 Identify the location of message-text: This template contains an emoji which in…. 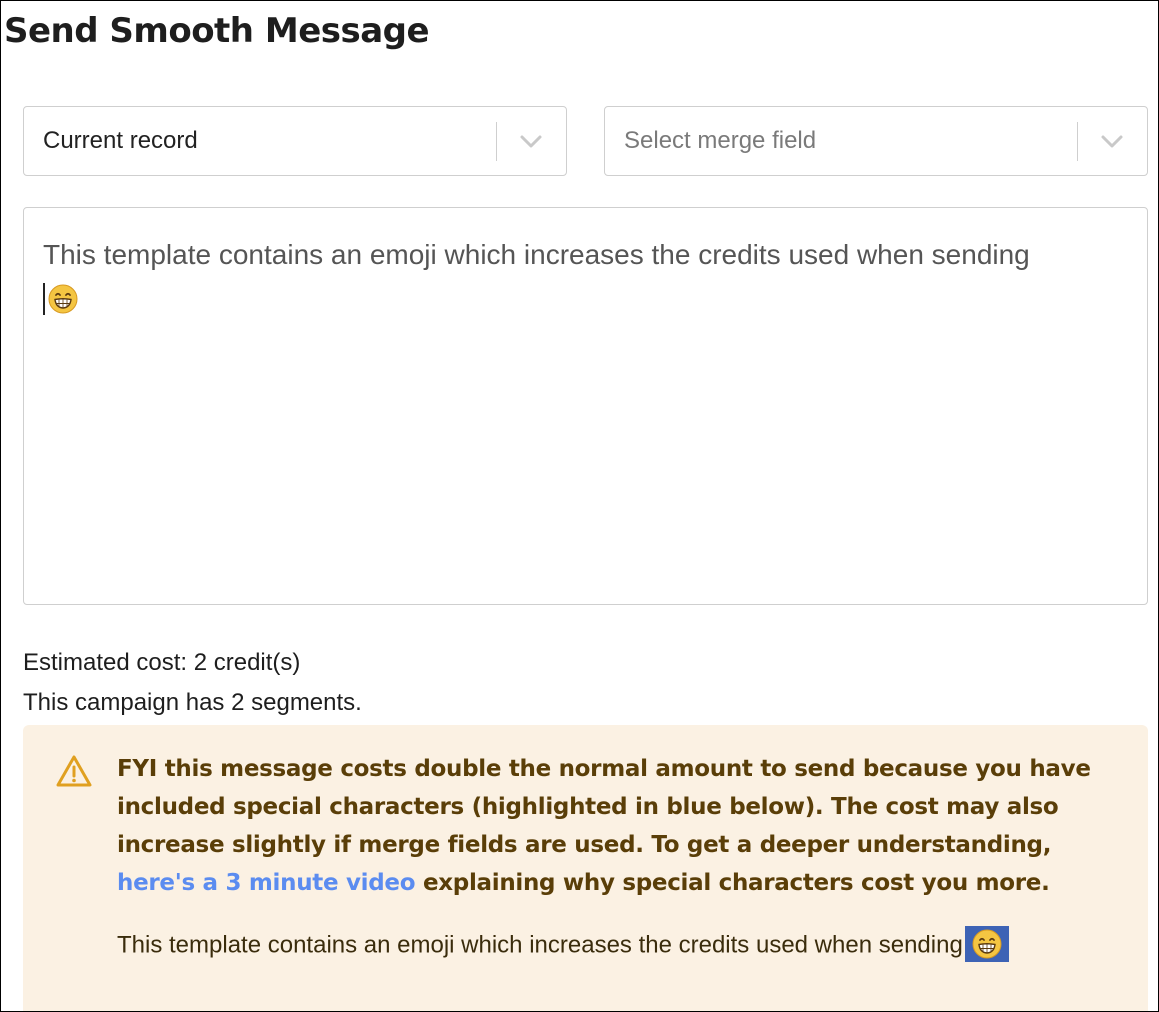
(536, 254).